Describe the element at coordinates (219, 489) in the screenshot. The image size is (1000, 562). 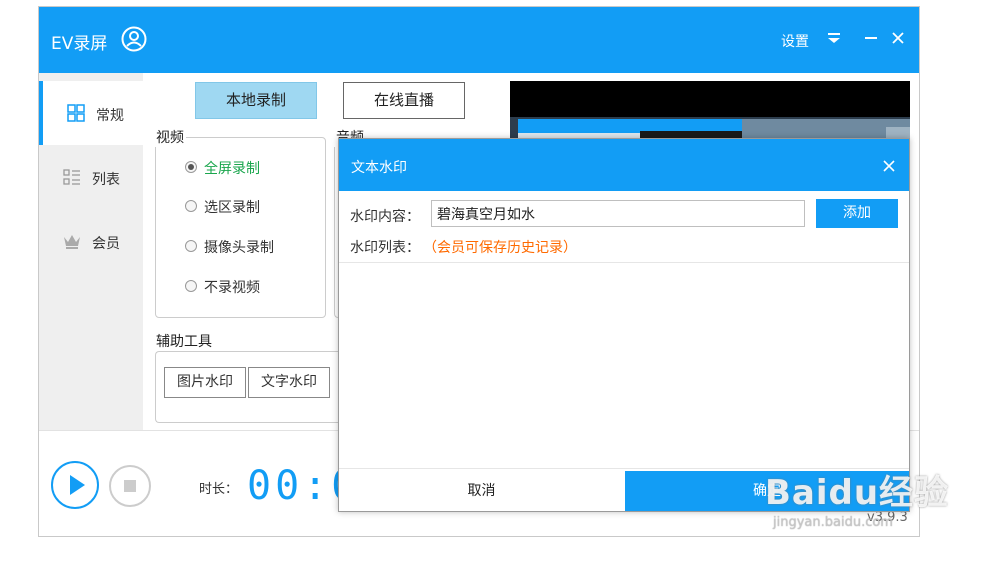
I see `duration-label: 时长：` at that location.